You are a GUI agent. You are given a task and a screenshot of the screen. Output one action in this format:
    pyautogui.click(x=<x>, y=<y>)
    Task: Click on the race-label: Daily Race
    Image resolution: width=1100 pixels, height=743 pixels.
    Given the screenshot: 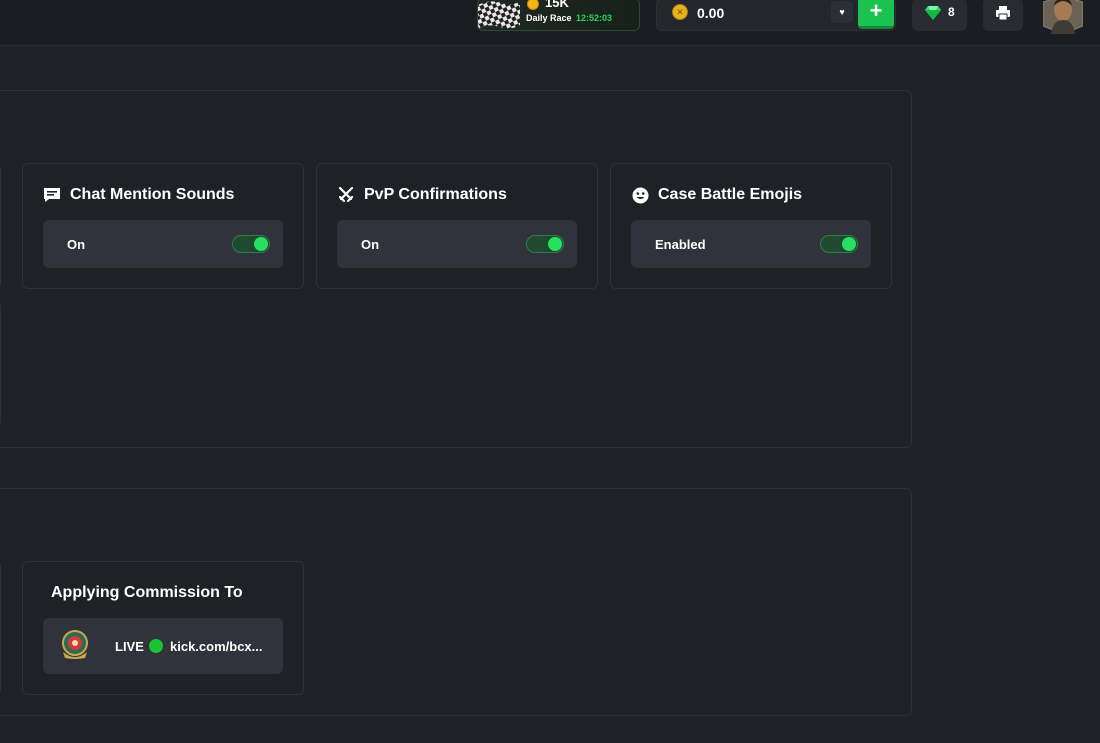 What is the action you would take?
    pyautogui.click(x=549, y=18)
    